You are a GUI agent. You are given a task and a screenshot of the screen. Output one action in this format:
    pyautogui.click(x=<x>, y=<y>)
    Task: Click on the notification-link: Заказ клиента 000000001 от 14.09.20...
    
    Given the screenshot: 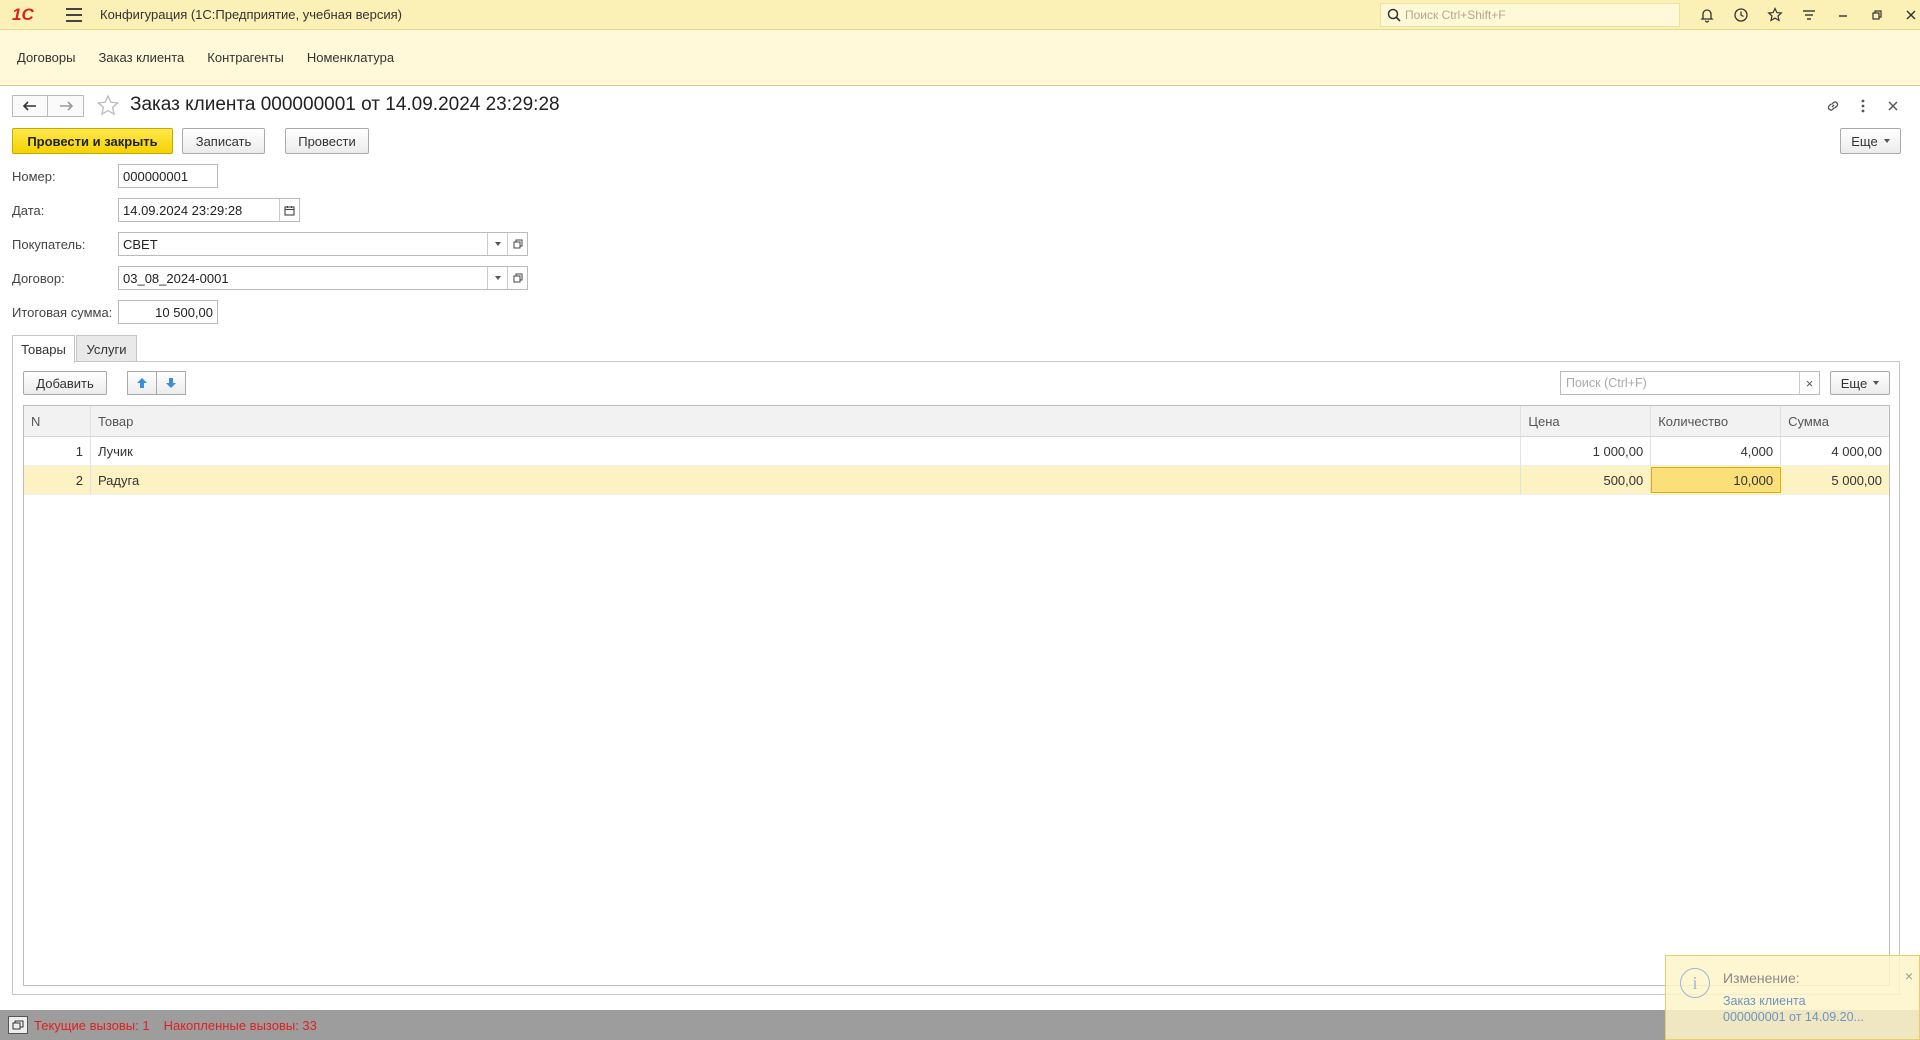 What is the action you would take?
    pyautogui.click(x=1793, y=1009)
    